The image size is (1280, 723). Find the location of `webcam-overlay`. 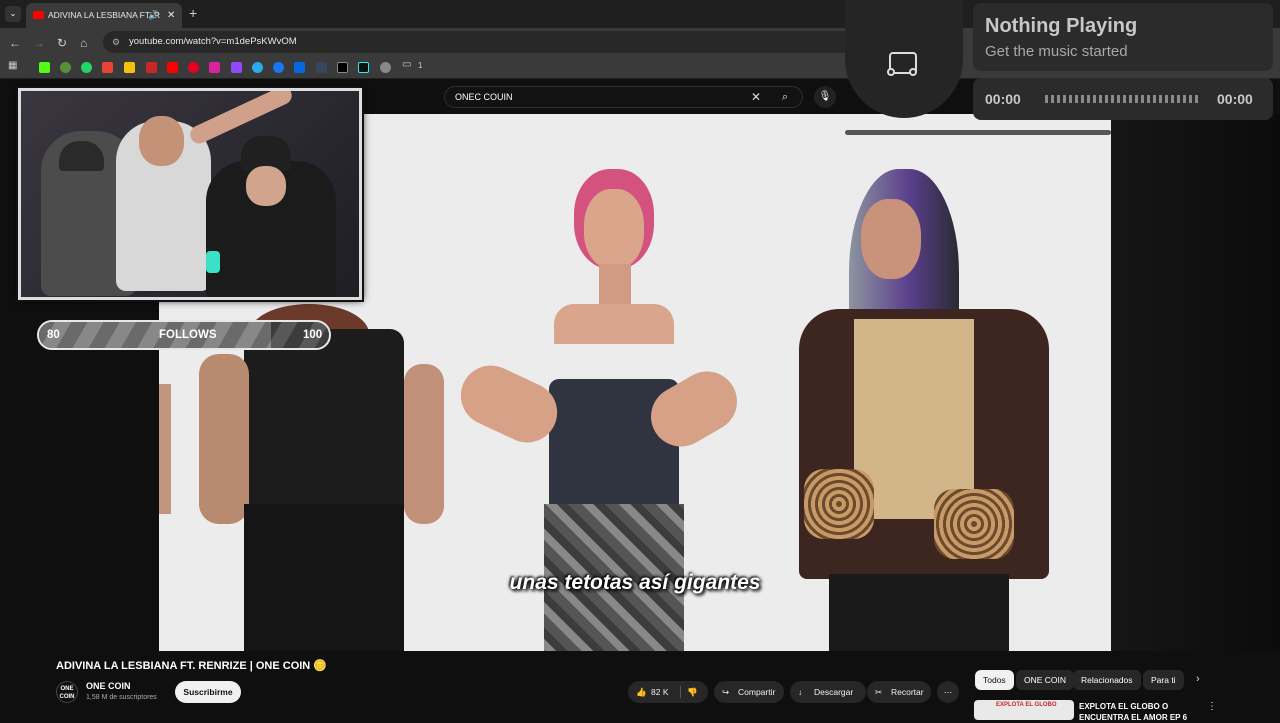

webcam-overlay is located at coordinates (190, 194).